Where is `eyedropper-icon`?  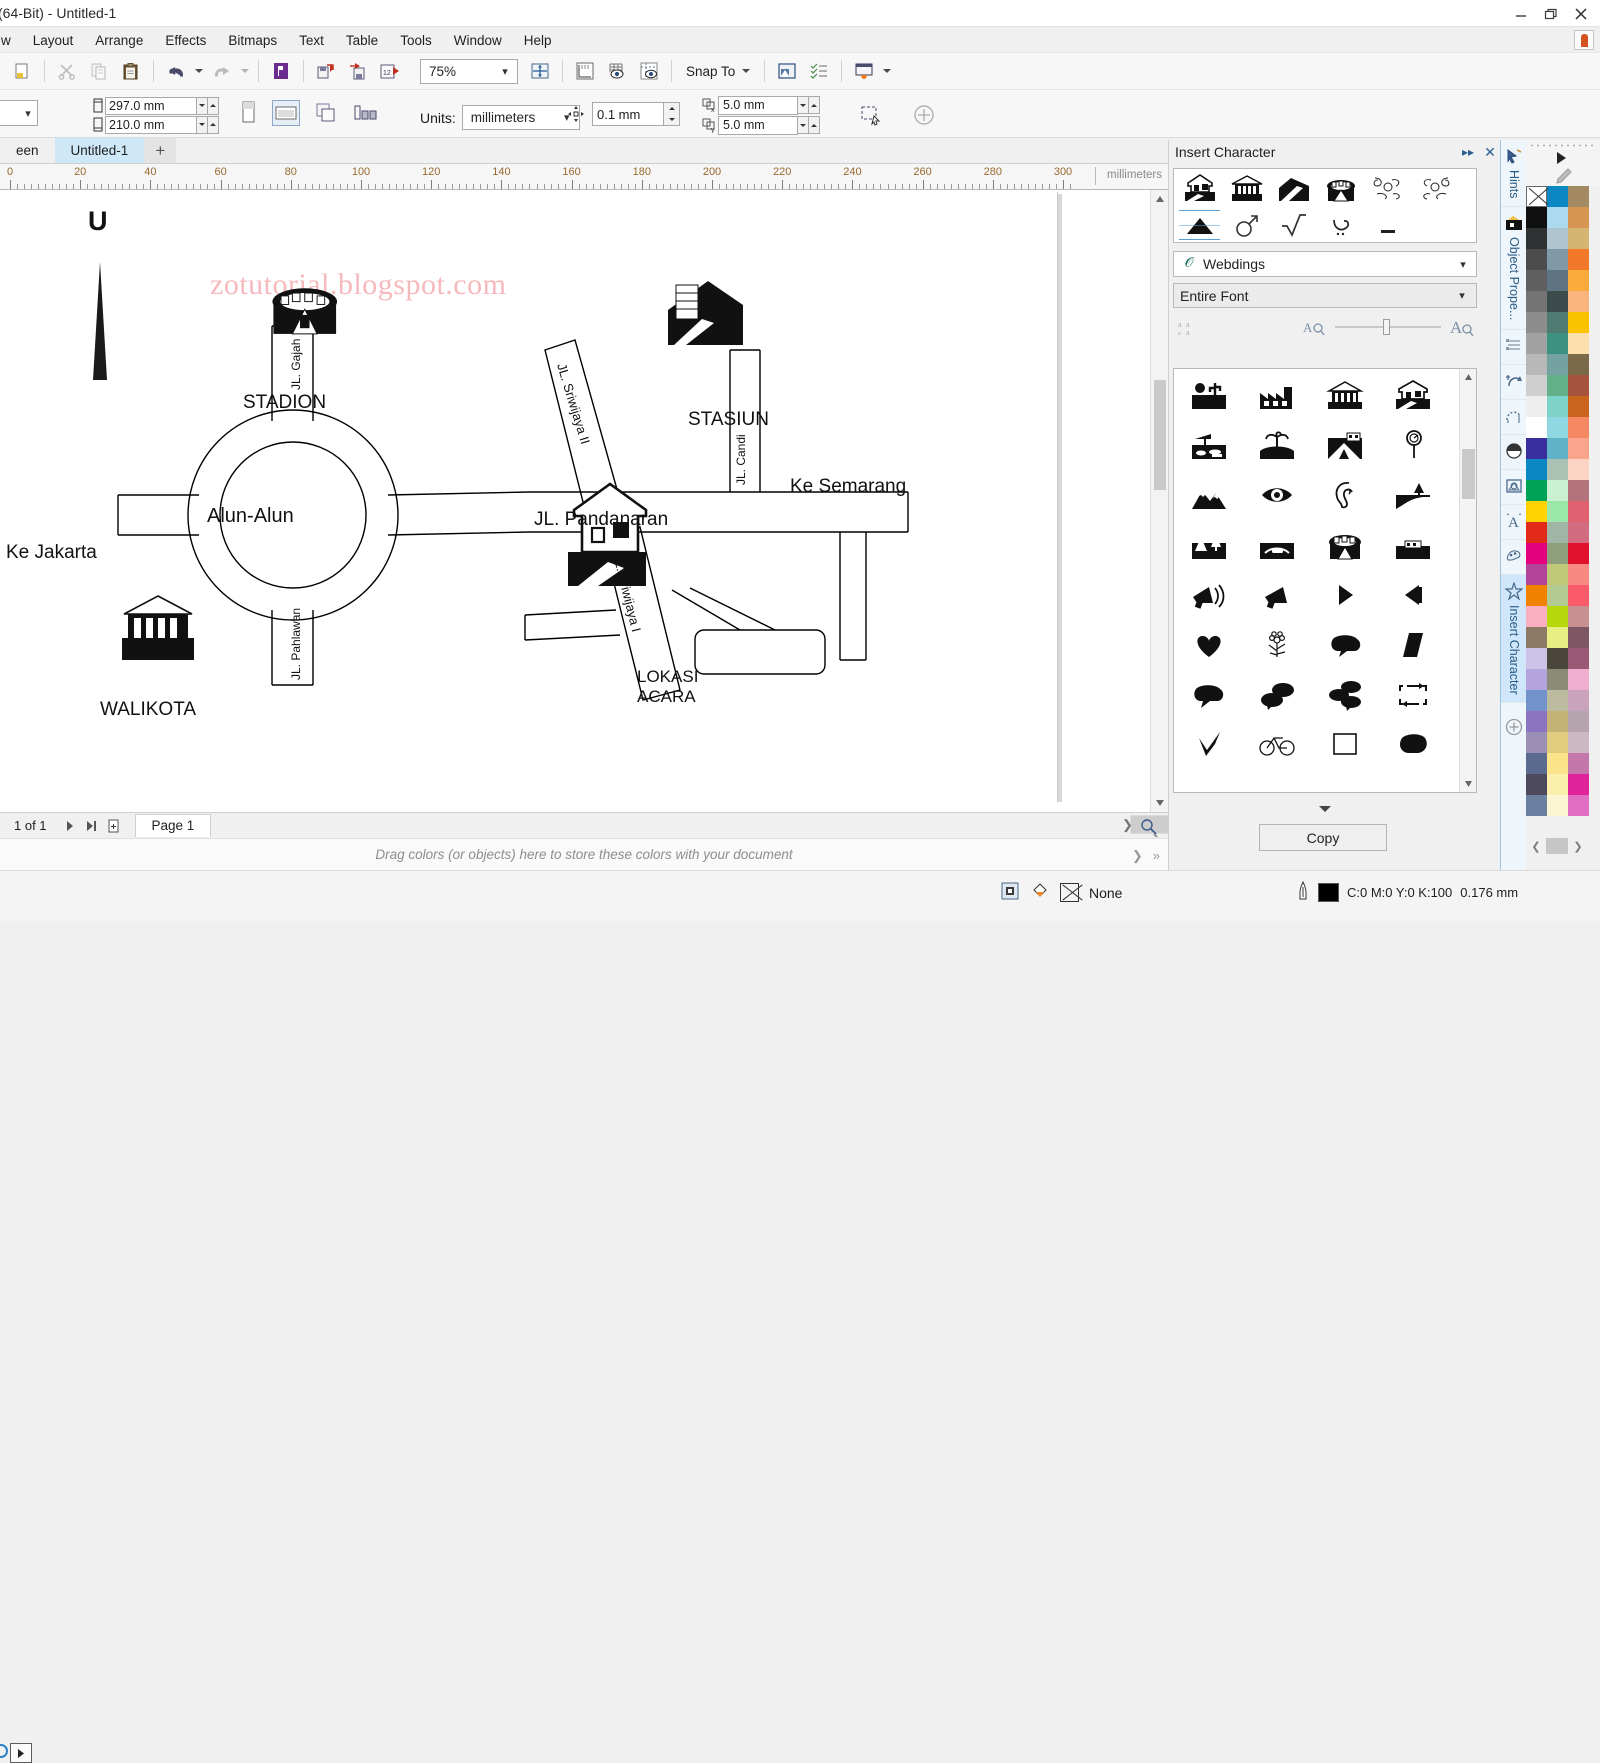 eyedropper-icon is located at coordinates (1562, 177).